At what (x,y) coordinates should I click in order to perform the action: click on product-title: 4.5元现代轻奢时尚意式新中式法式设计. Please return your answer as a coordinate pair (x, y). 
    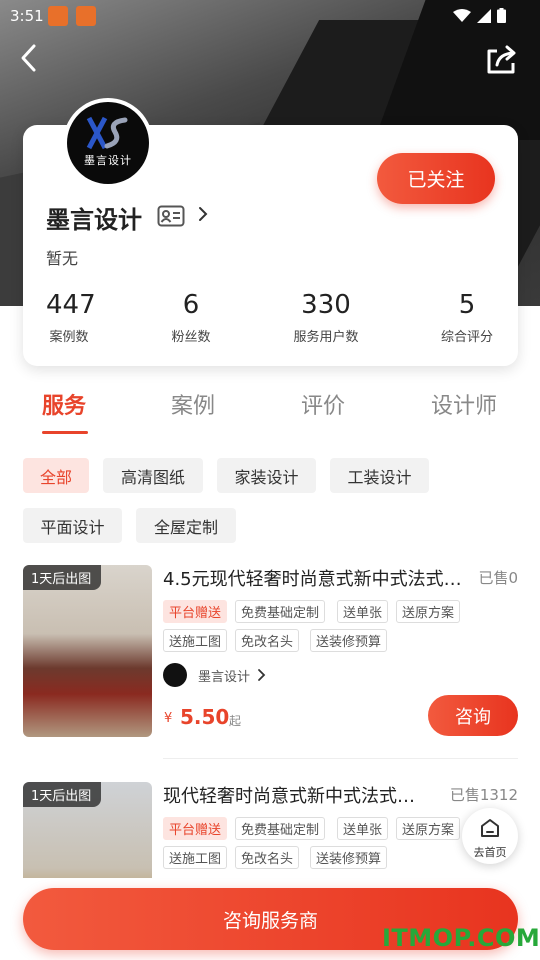
    Looking at the image, I should click on (313, 578).